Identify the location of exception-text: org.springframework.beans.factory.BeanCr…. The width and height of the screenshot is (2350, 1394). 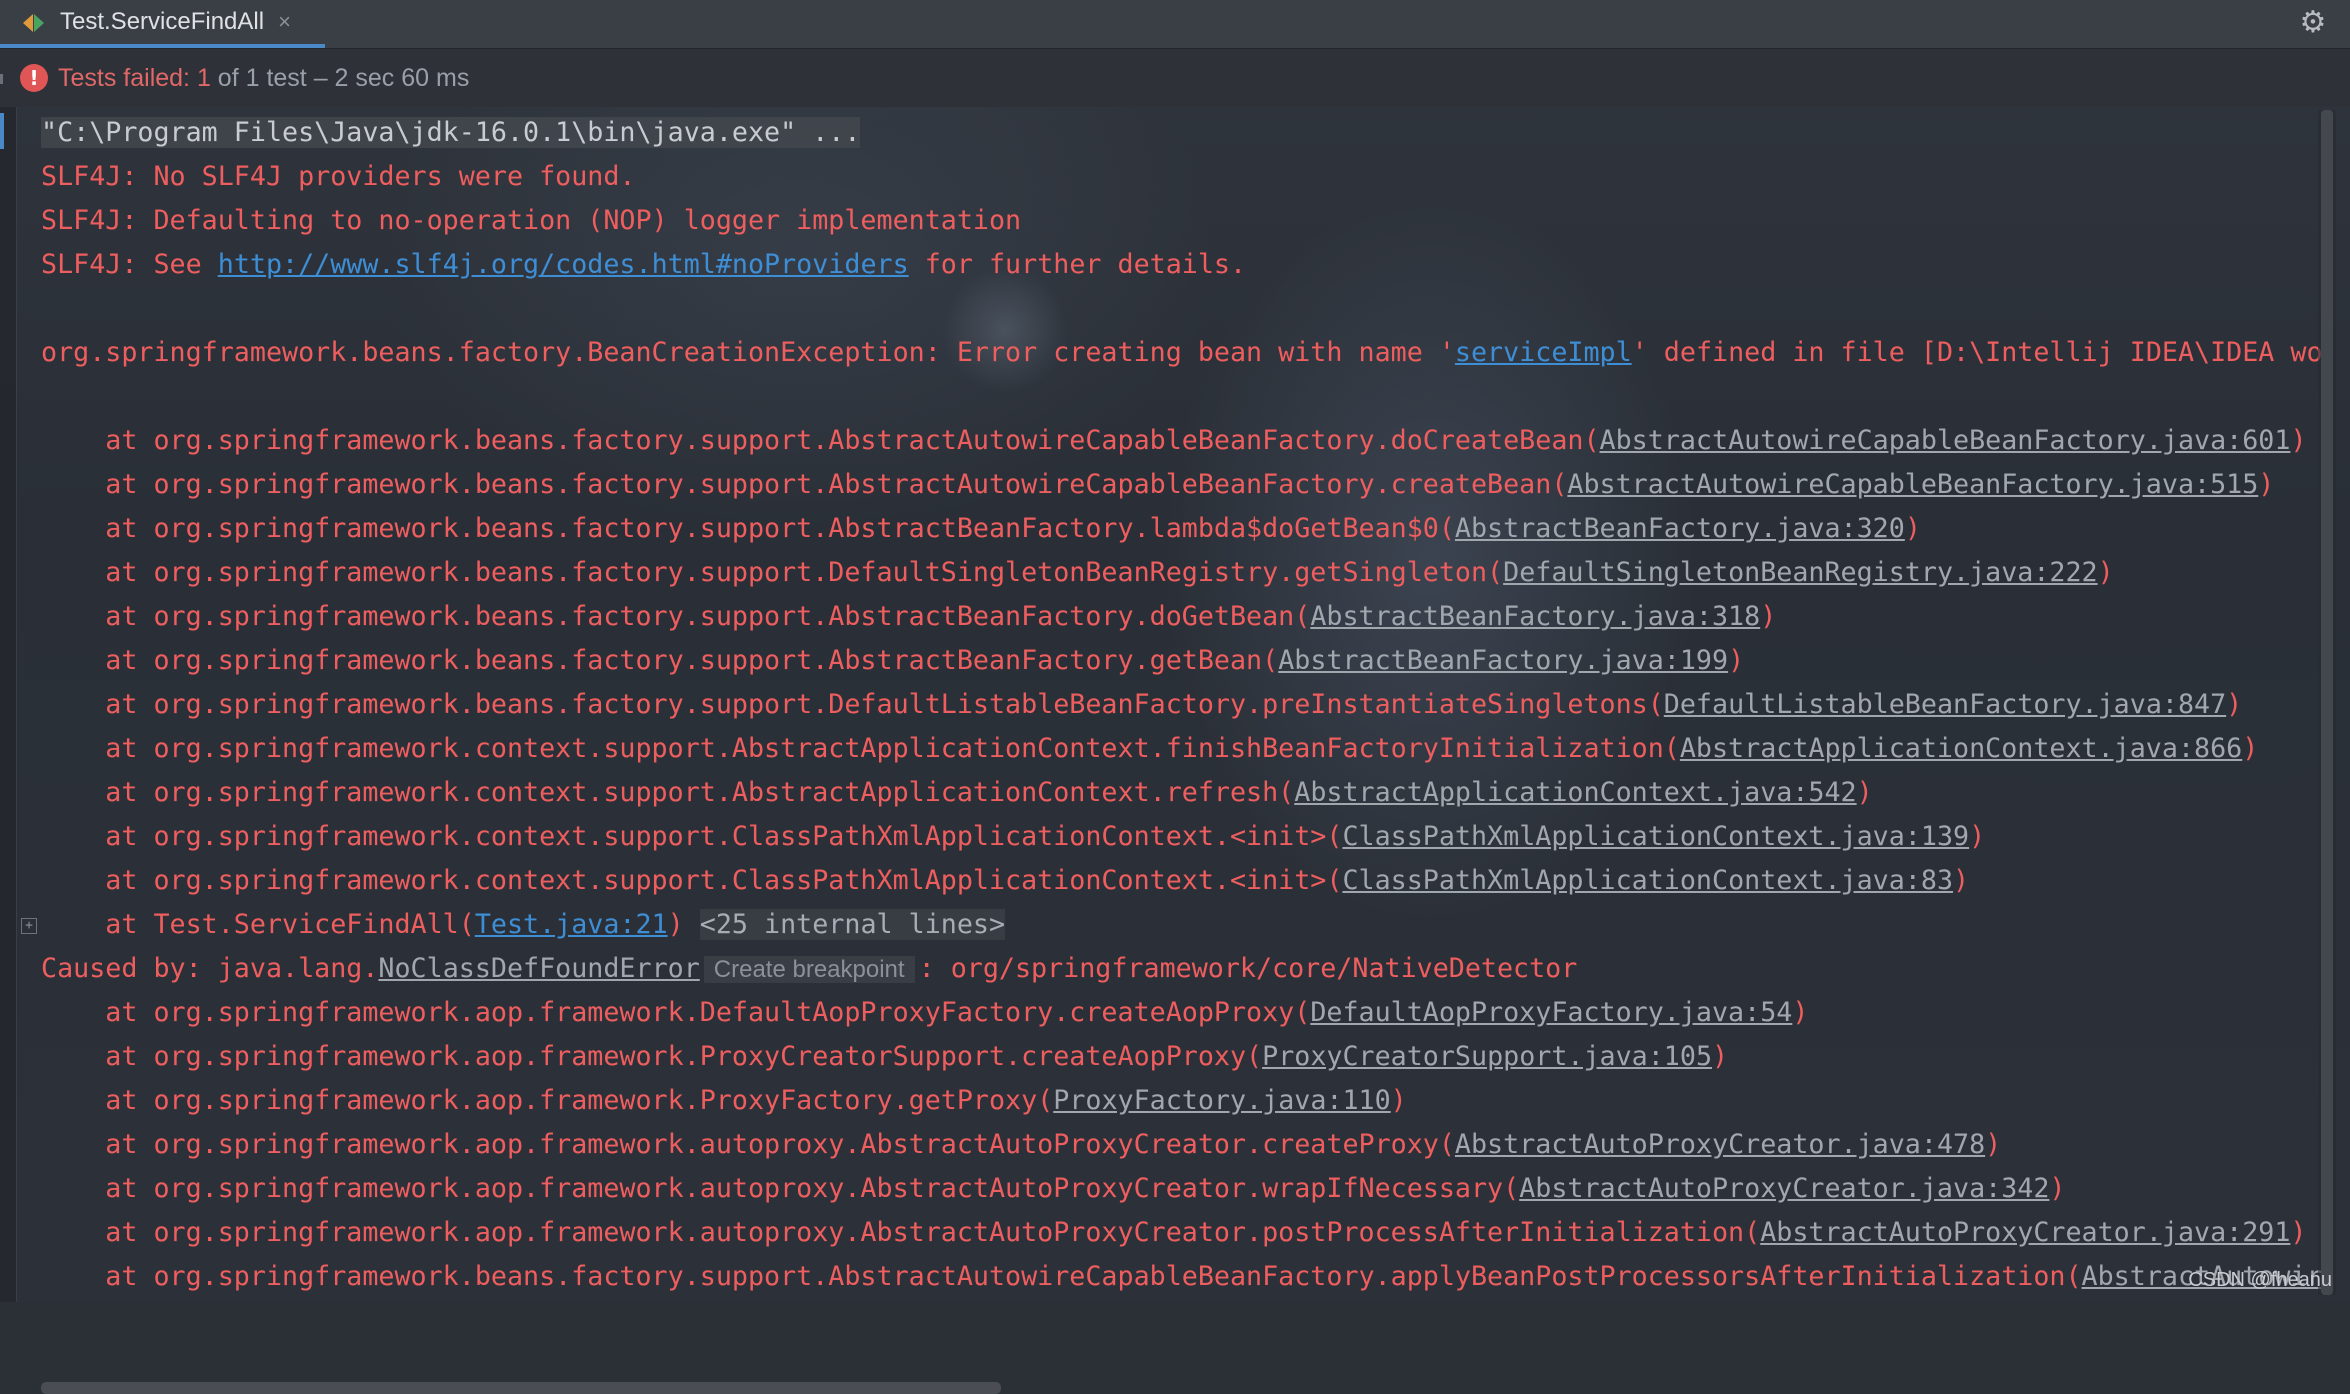
(748, 352).